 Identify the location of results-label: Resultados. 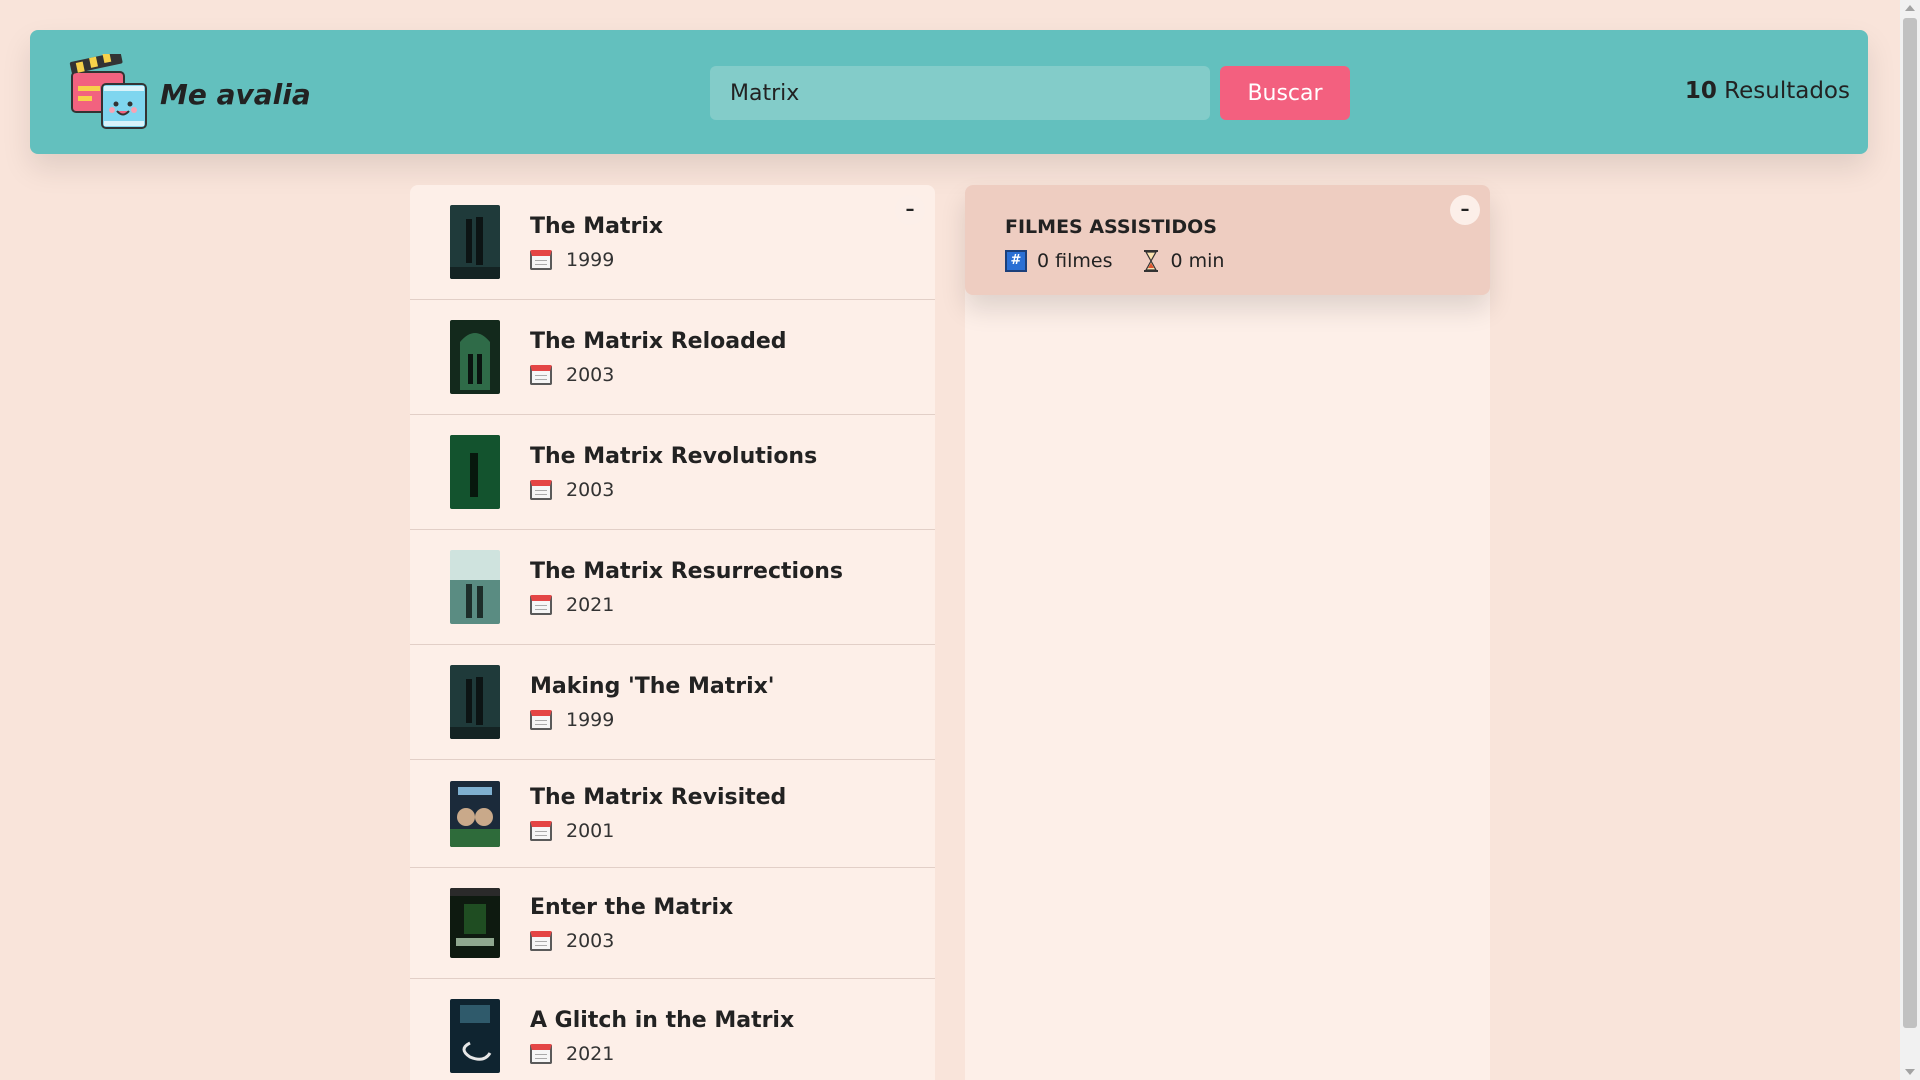
(1787, 91).